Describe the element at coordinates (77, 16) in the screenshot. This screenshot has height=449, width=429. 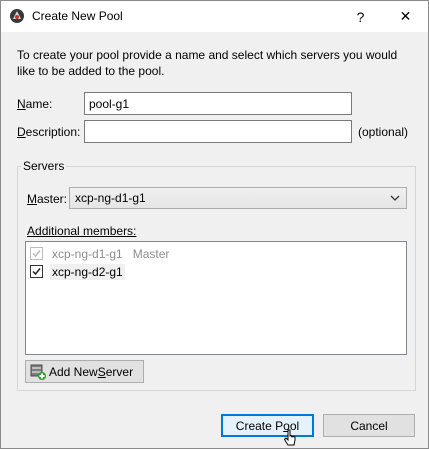
I see `window-title: Create New Pool` at that location.